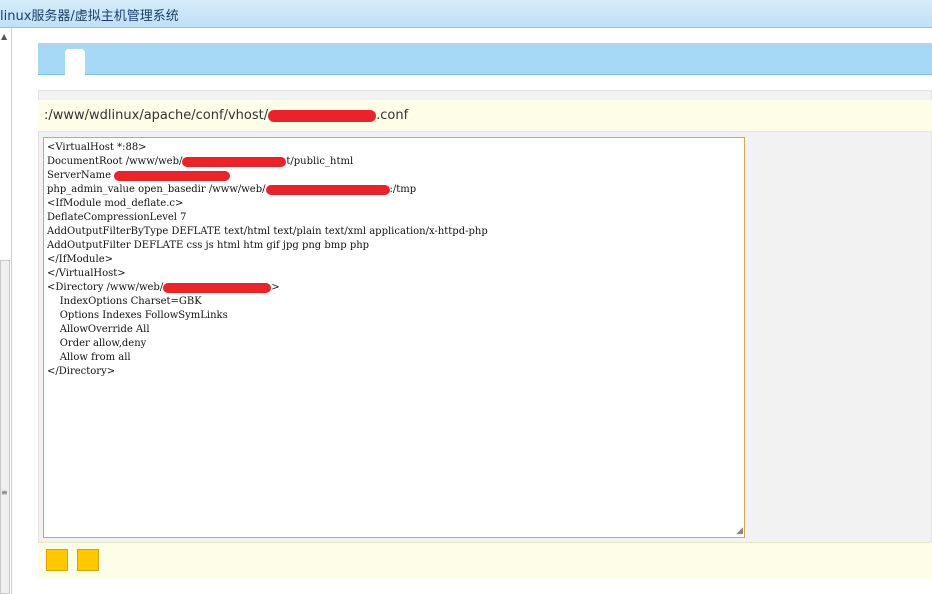 The width and height of the screenshot is (932, 594). Describe the element at coordinates (4, 36) in the screenshot. I see `scroll-up-arrow-icon: ▲` at that location.